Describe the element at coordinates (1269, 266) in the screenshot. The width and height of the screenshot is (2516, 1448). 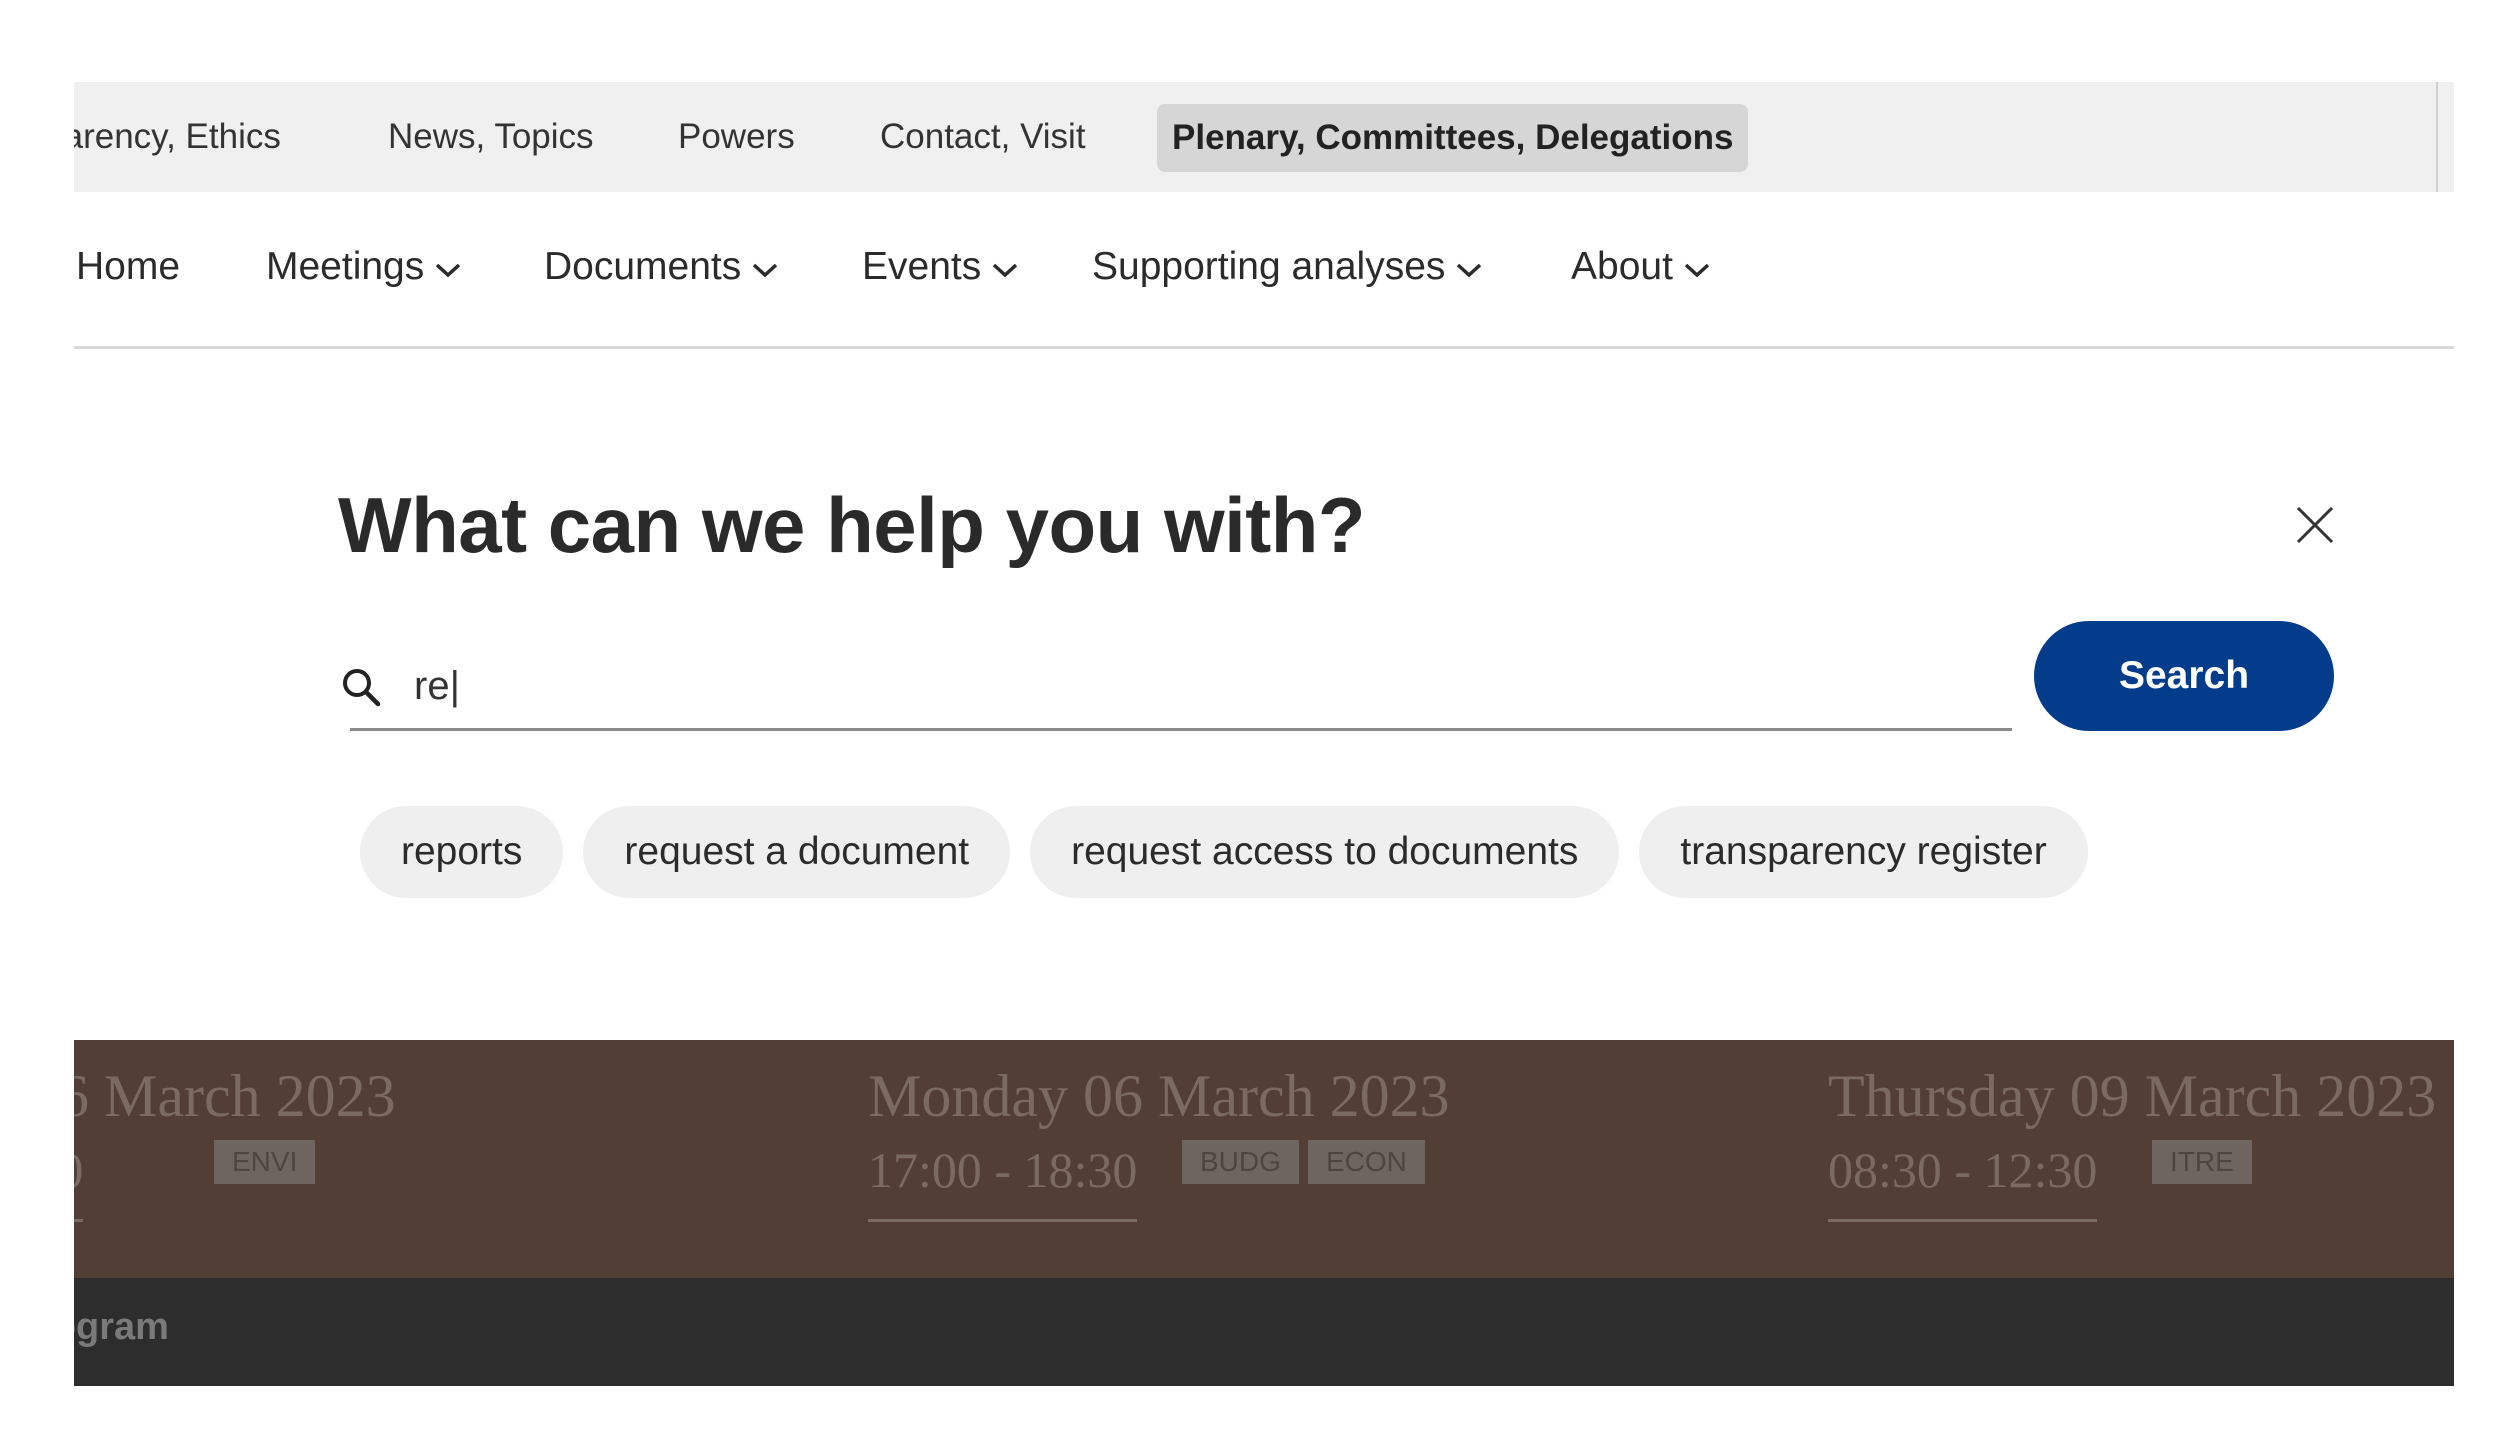
I see `nav-item-label: Supporting analyses` at that location.